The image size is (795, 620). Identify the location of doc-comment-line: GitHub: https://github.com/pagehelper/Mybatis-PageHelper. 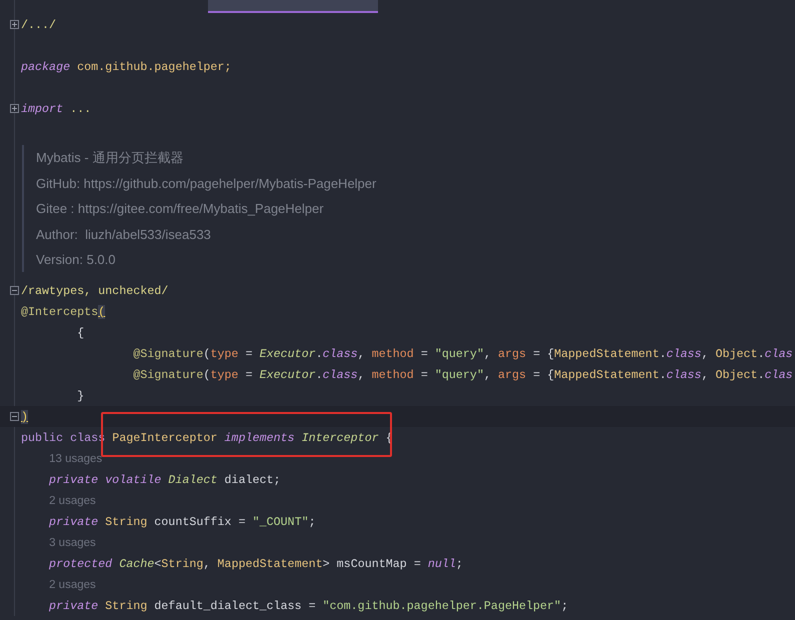
(206, 183).